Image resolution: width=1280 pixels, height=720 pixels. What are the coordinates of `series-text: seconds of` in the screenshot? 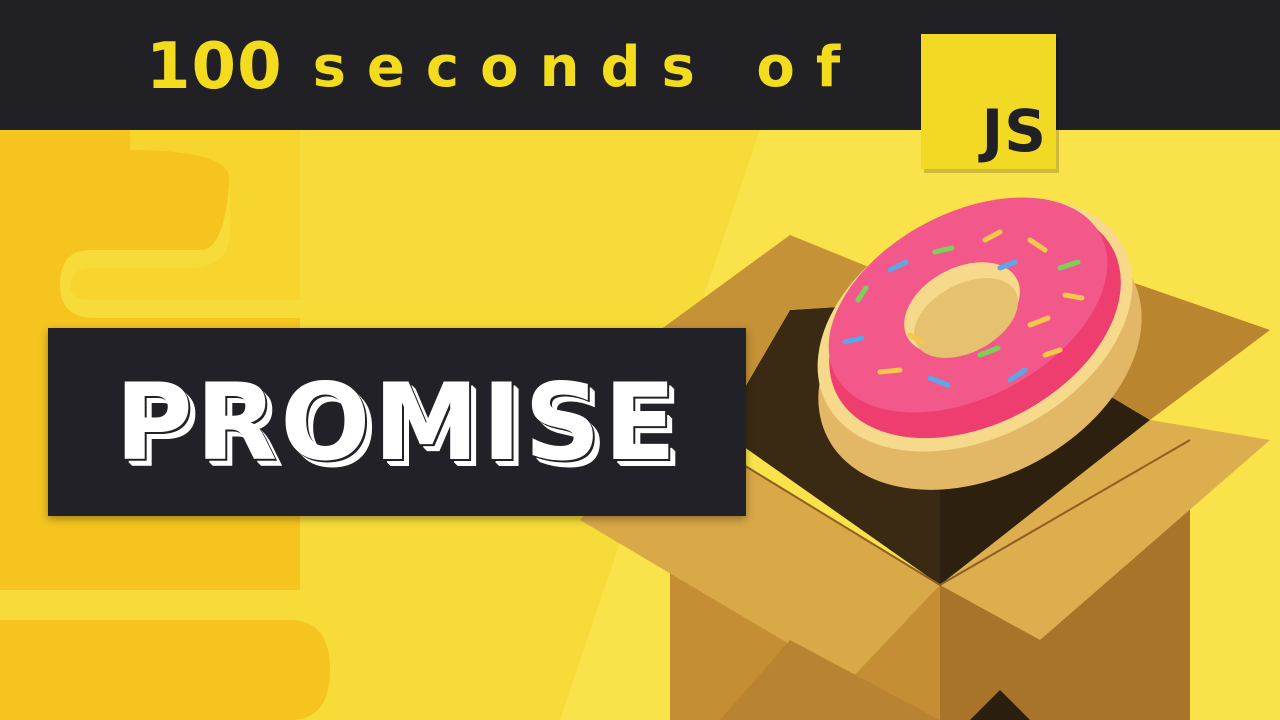 It's located at (587, 67).